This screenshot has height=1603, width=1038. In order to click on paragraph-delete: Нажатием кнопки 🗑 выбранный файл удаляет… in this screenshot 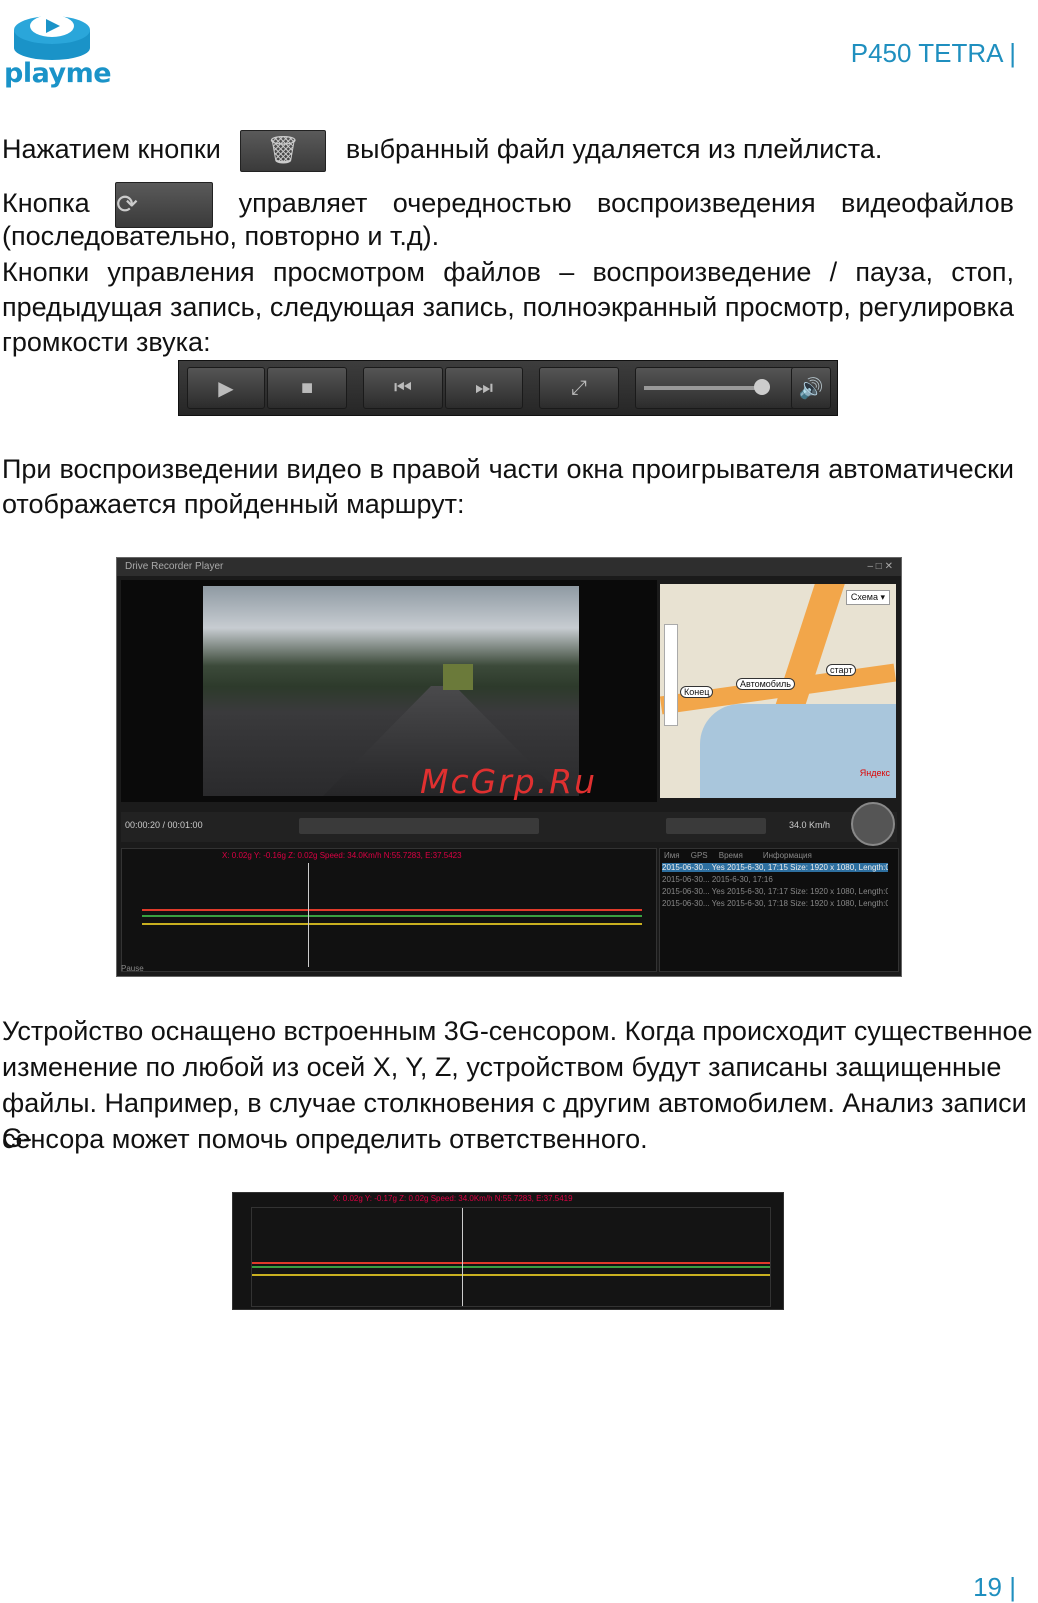, I will do `click(442, 151)`.